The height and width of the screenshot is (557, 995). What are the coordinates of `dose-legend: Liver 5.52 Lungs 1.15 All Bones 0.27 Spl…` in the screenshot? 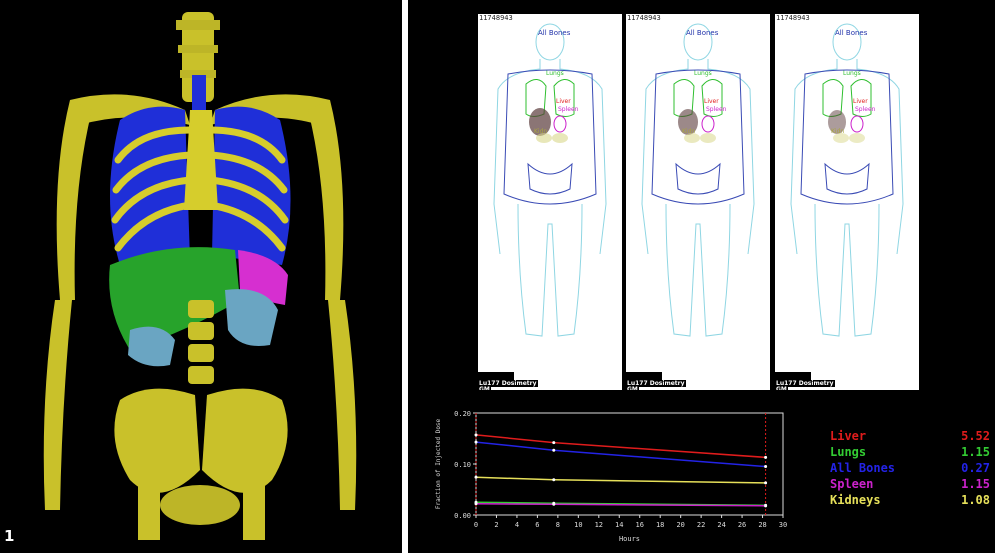 It's located at (910, 468).